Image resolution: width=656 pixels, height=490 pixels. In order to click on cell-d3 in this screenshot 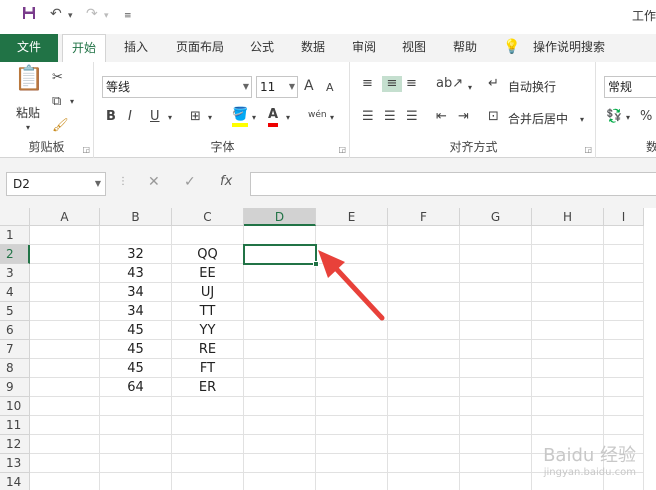, I will do `click(280, 273)`.